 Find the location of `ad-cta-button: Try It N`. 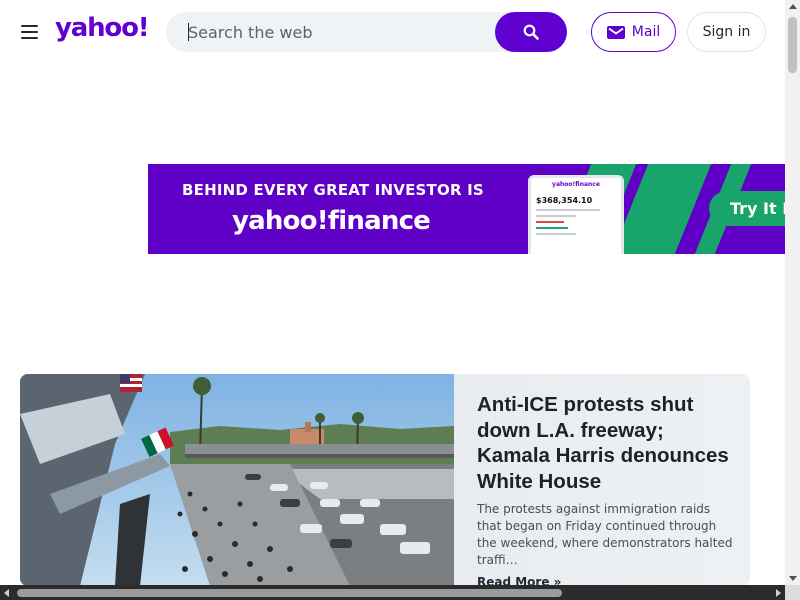

ad-cta-button: Try It N is located at coordinates (747, 208).